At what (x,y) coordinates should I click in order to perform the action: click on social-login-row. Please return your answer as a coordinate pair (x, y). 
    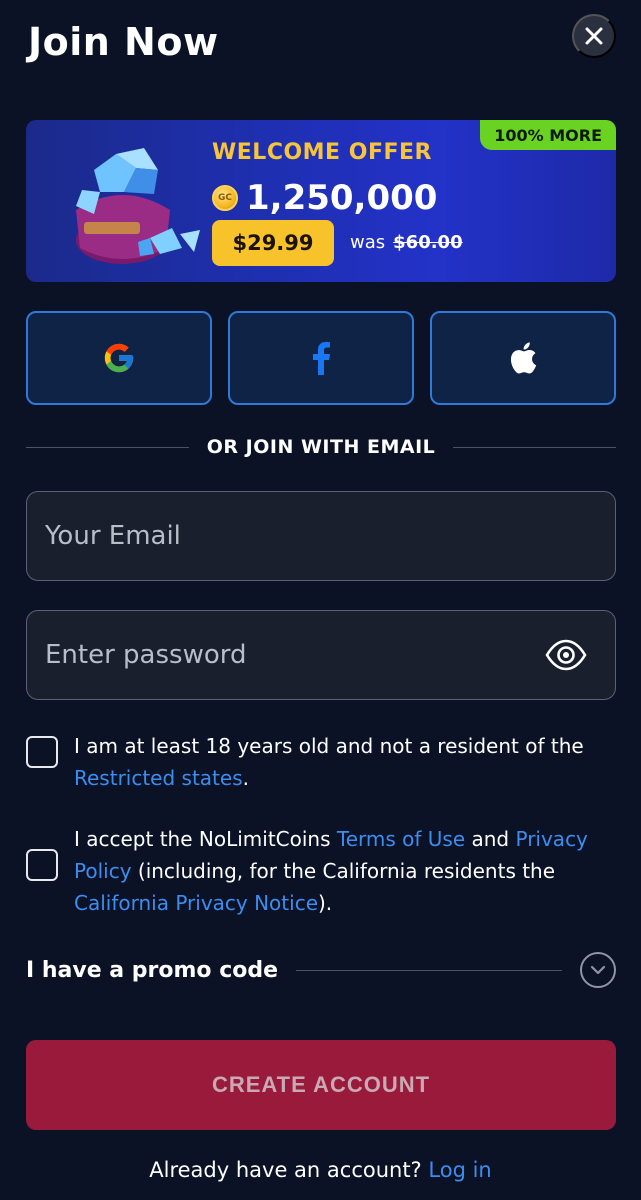
    Looking at the image, I should click on (321, 358).